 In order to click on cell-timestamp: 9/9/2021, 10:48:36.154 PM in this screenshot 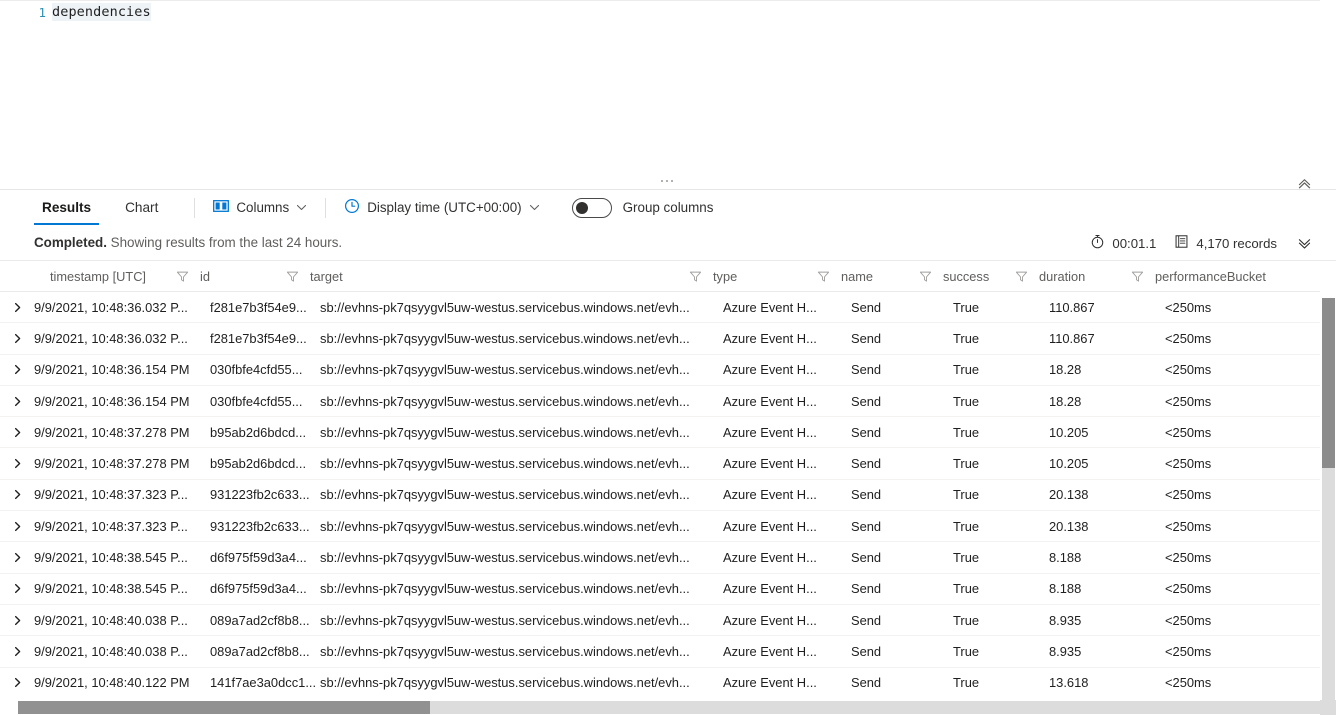, I will do `click(122, 369)`.